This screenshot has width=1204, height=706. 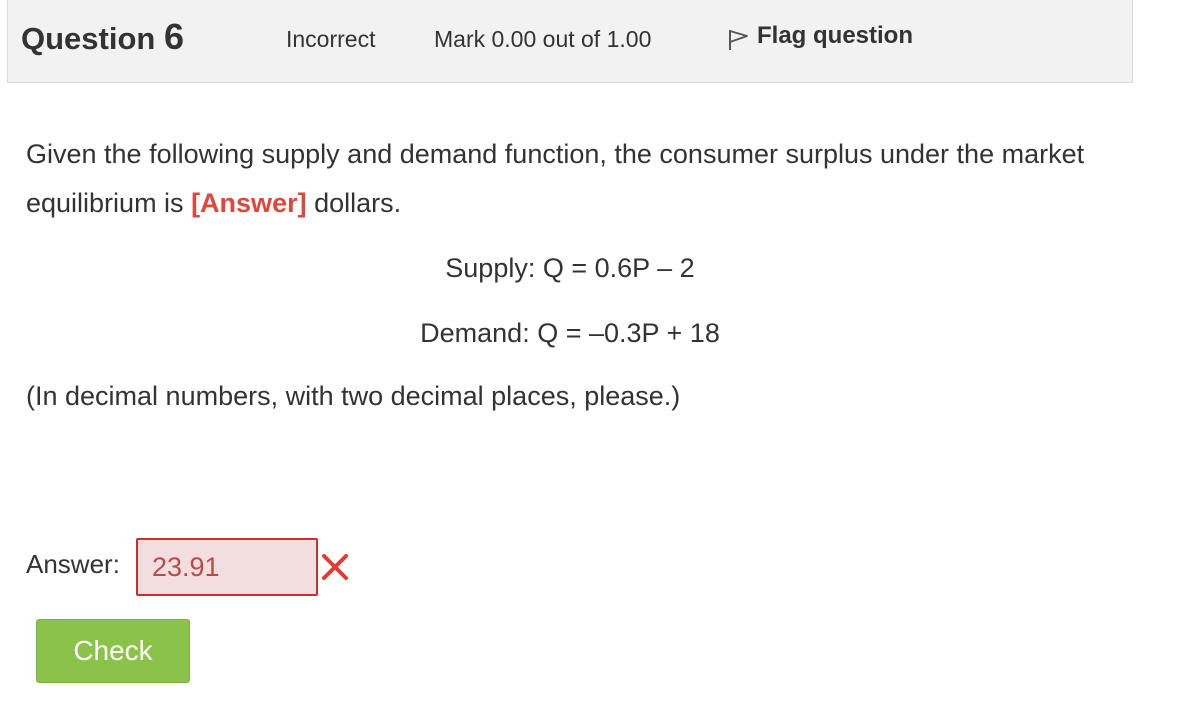 What do you see at coordinates (88, 38) in the screenshot?
I see `question-title-prefix: Question` at bounding box center [88, 38].